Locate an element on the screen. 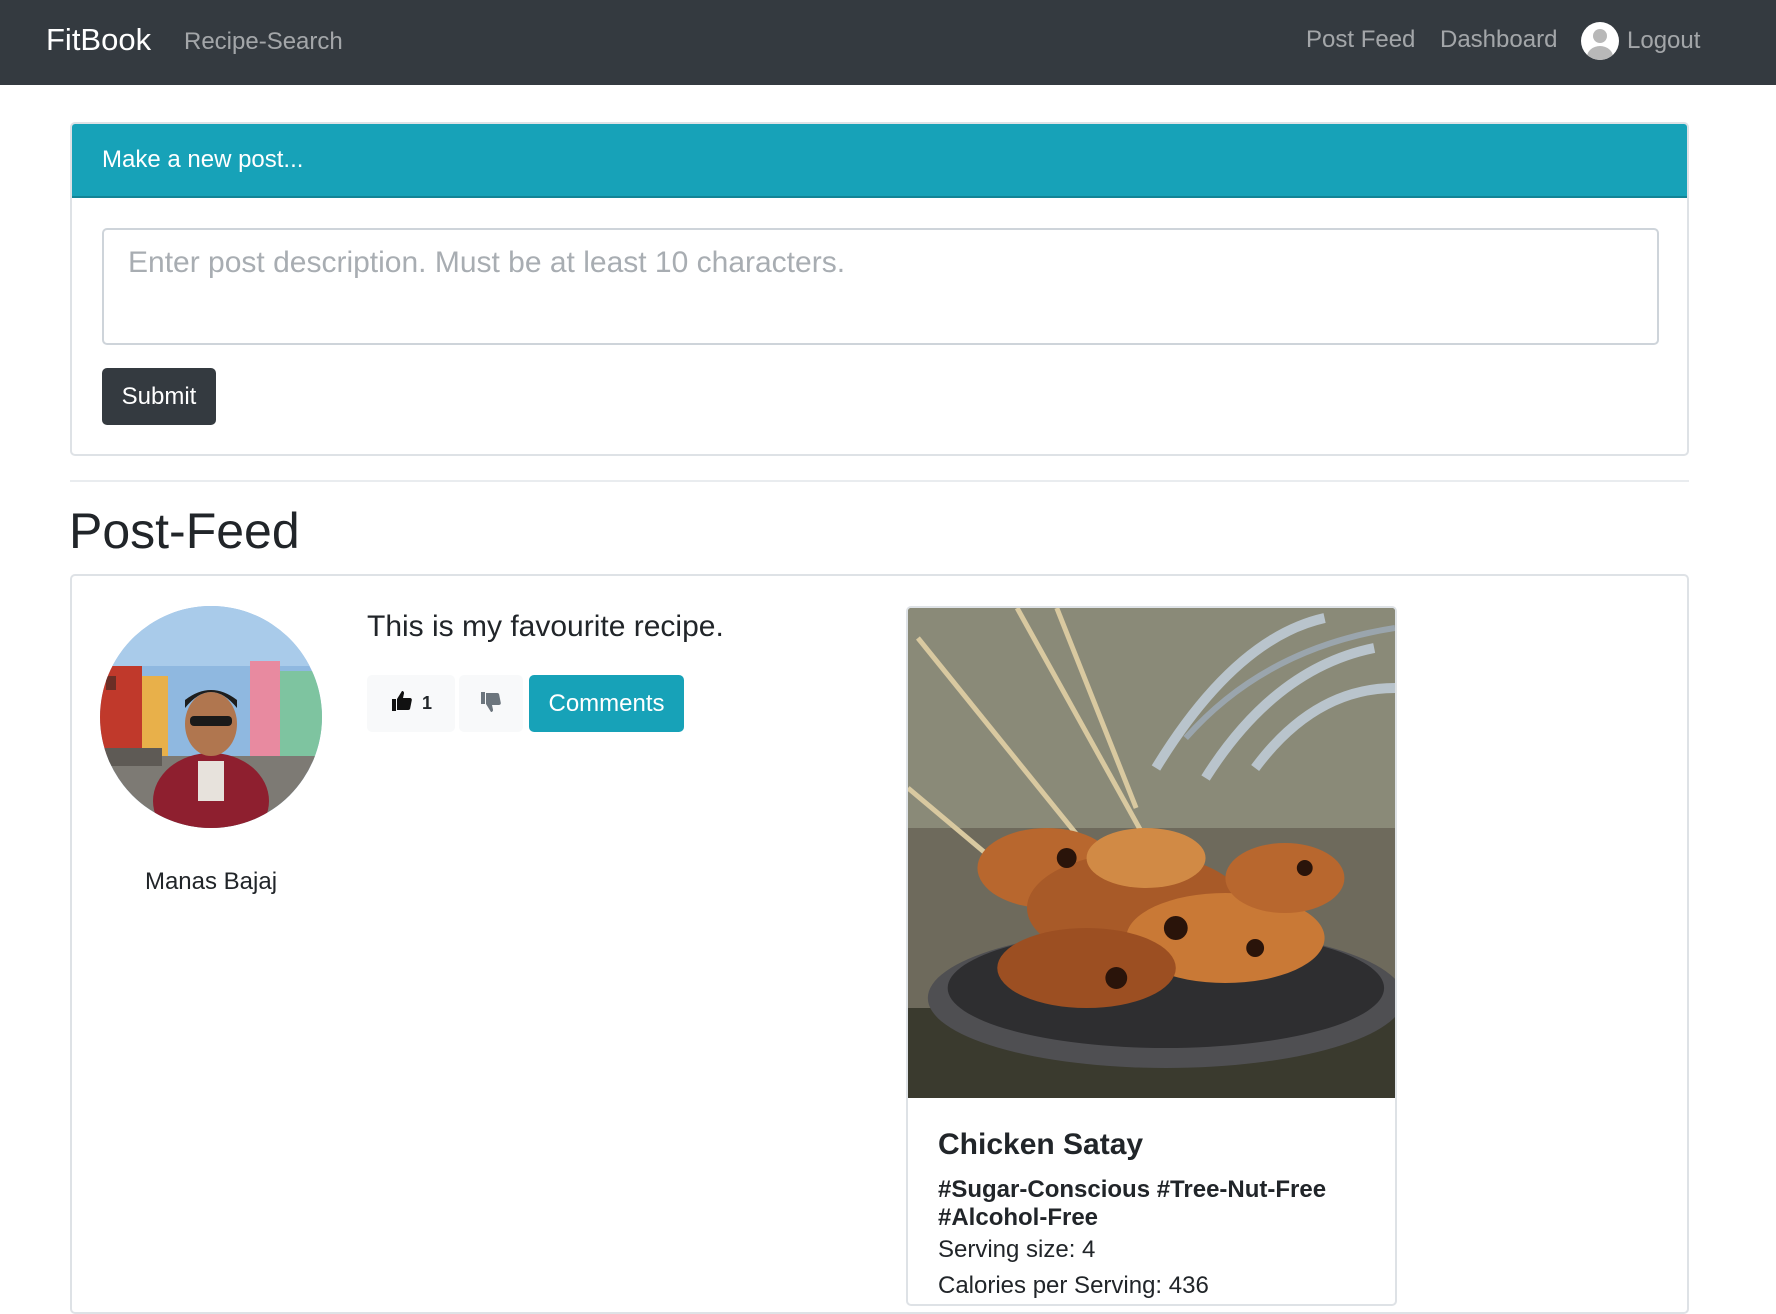  feed-title: Post-Feed is located at coordinates (184, 531).